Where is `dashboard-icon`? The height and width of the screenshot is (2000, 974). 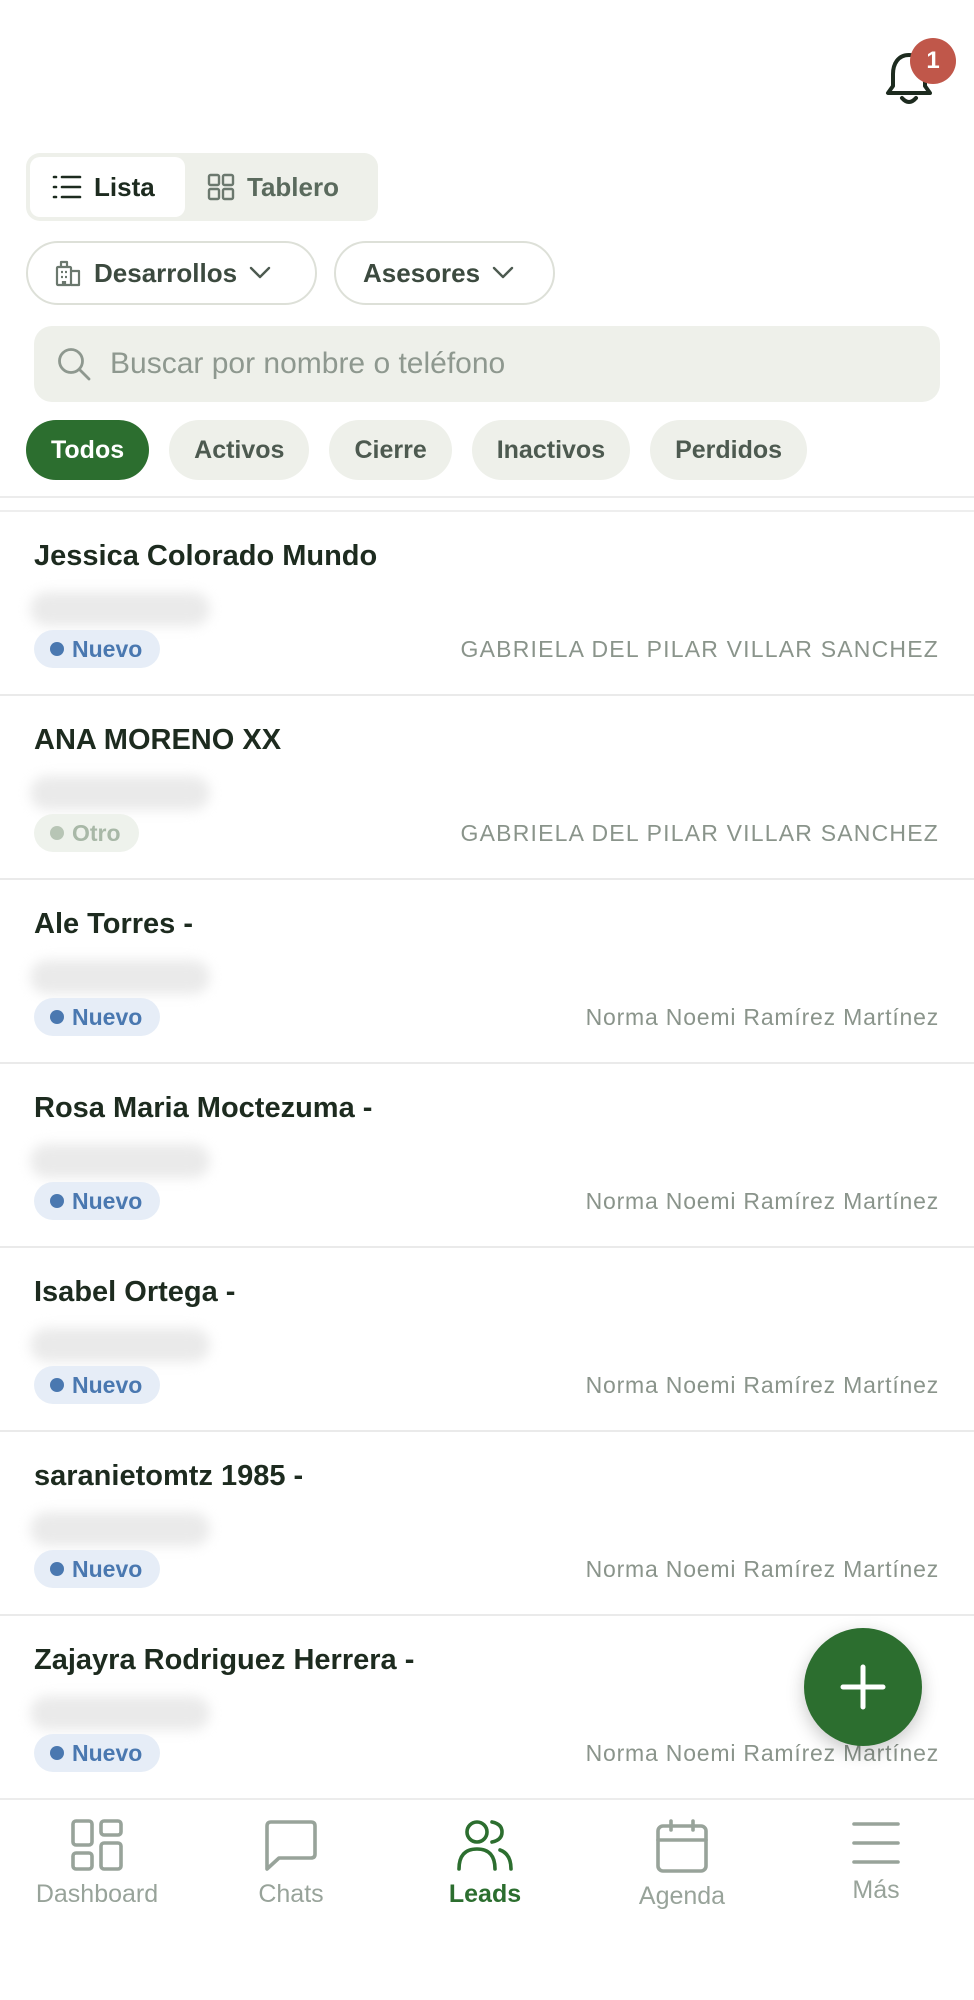 dashboard-icon is located at coordinates (97, 1845).